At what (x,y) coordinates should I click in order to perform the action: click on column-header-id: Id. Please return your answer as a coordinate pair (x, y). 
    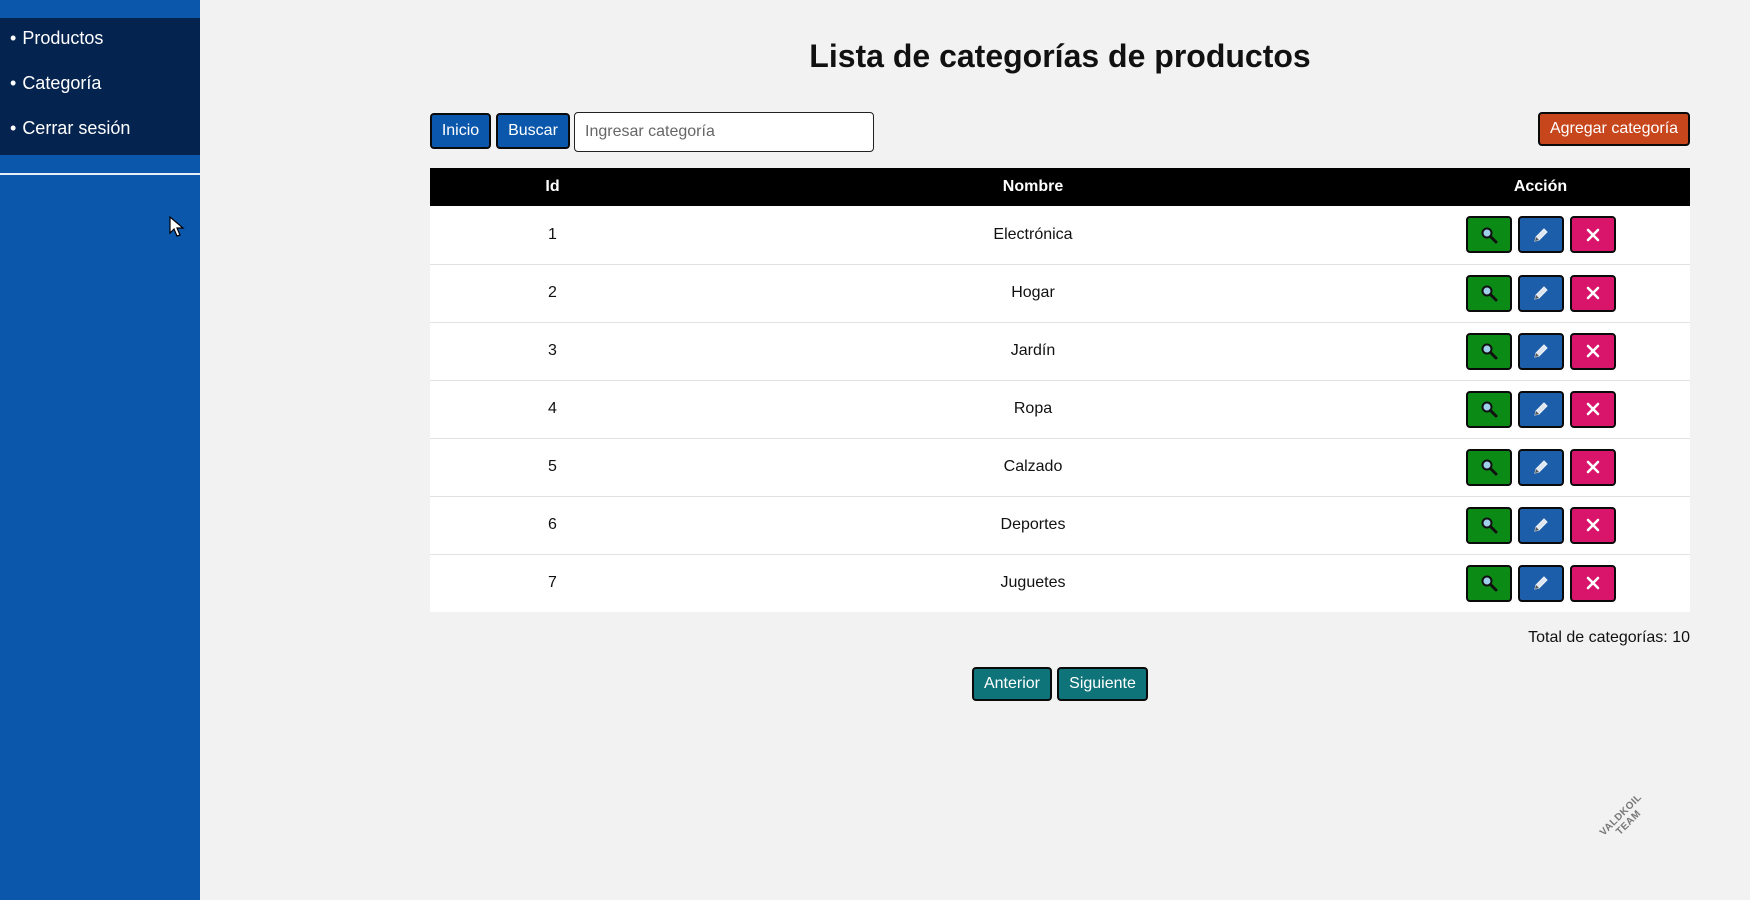
    Looking at the image, I should click on (552, 186).